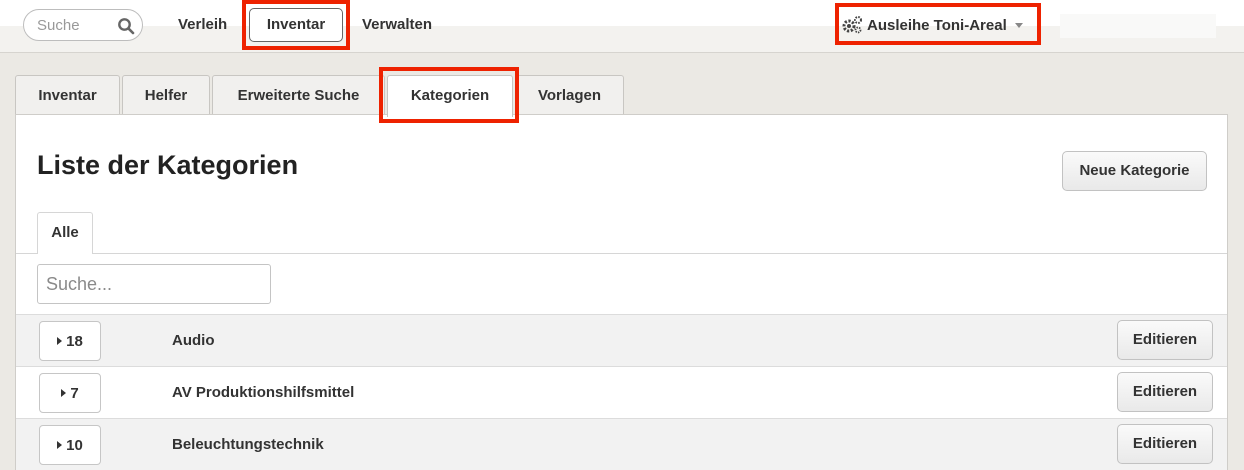 The height and width of the screenshot is (470, 1244). I want to click on category-search-input, so click(154, 284).